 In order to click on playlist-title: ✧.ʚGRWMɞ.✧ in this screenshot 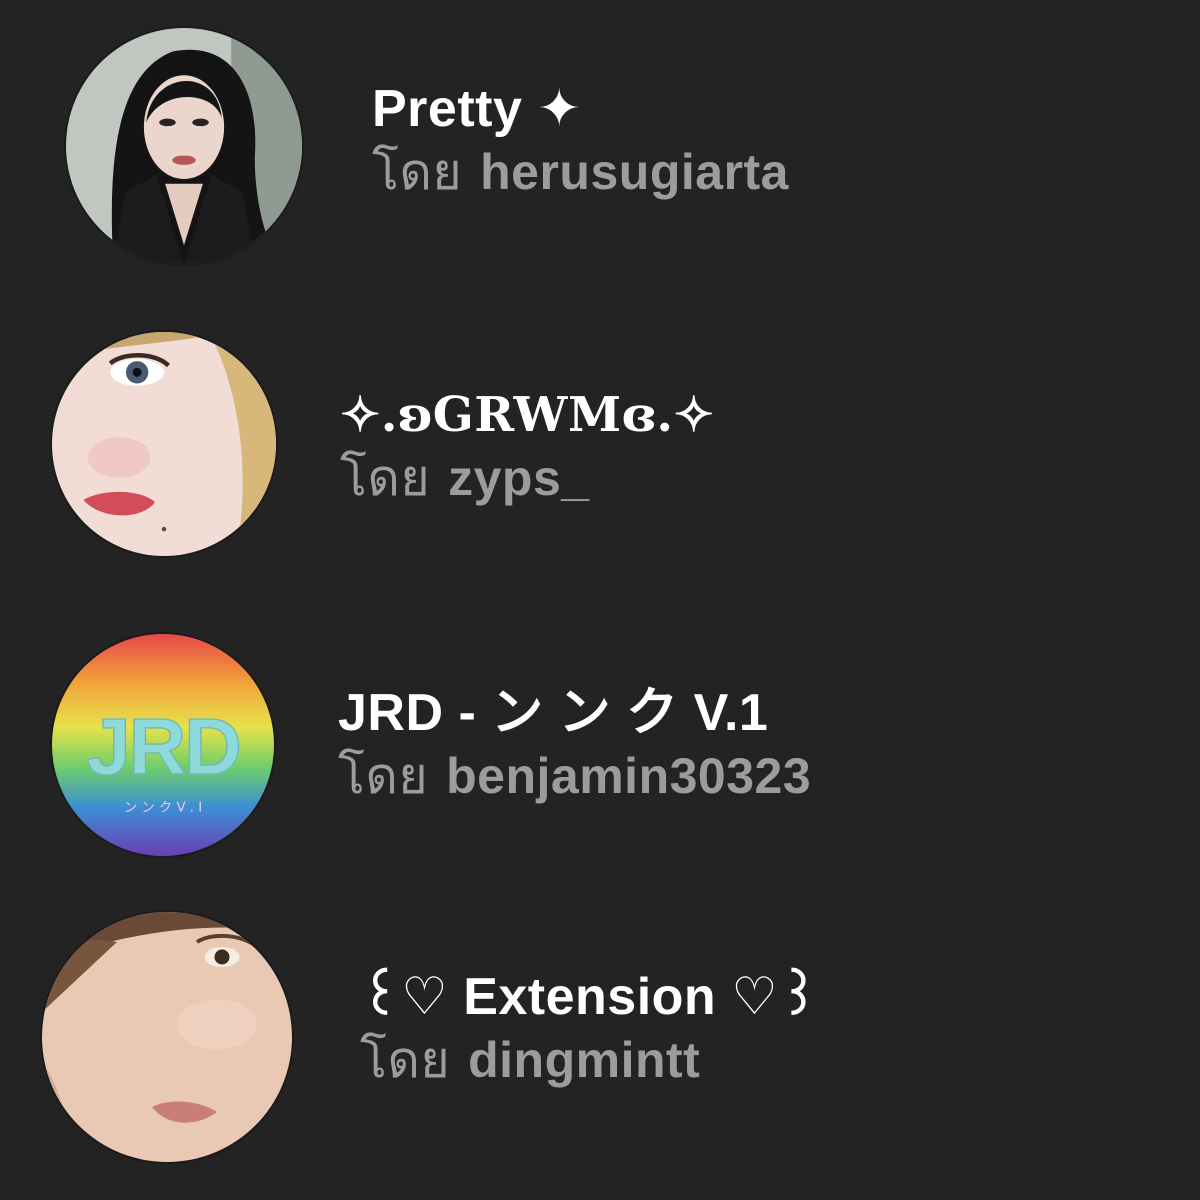, I will do `click(527, 415)`.